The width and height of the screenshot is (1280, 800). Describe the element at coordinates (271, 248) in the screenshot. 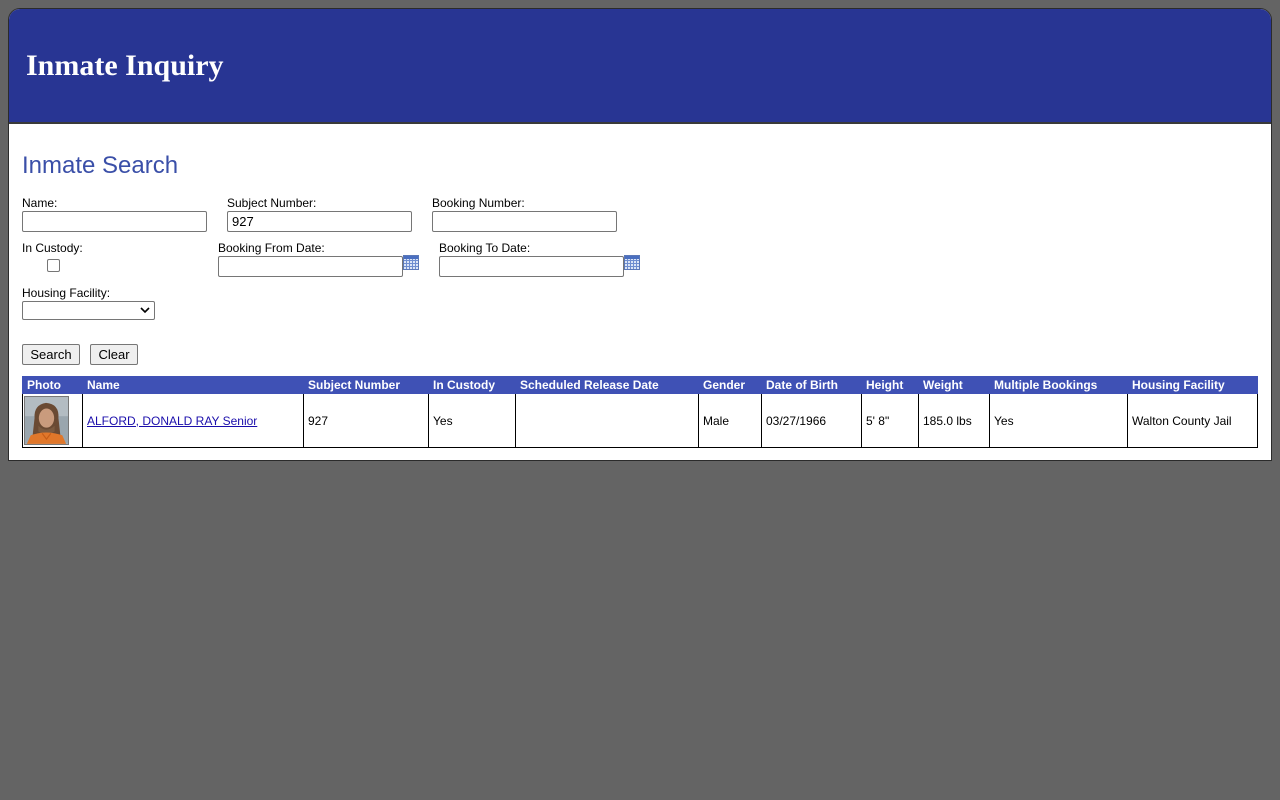

I see `booking-from-label: Booking From Date:` at that location.